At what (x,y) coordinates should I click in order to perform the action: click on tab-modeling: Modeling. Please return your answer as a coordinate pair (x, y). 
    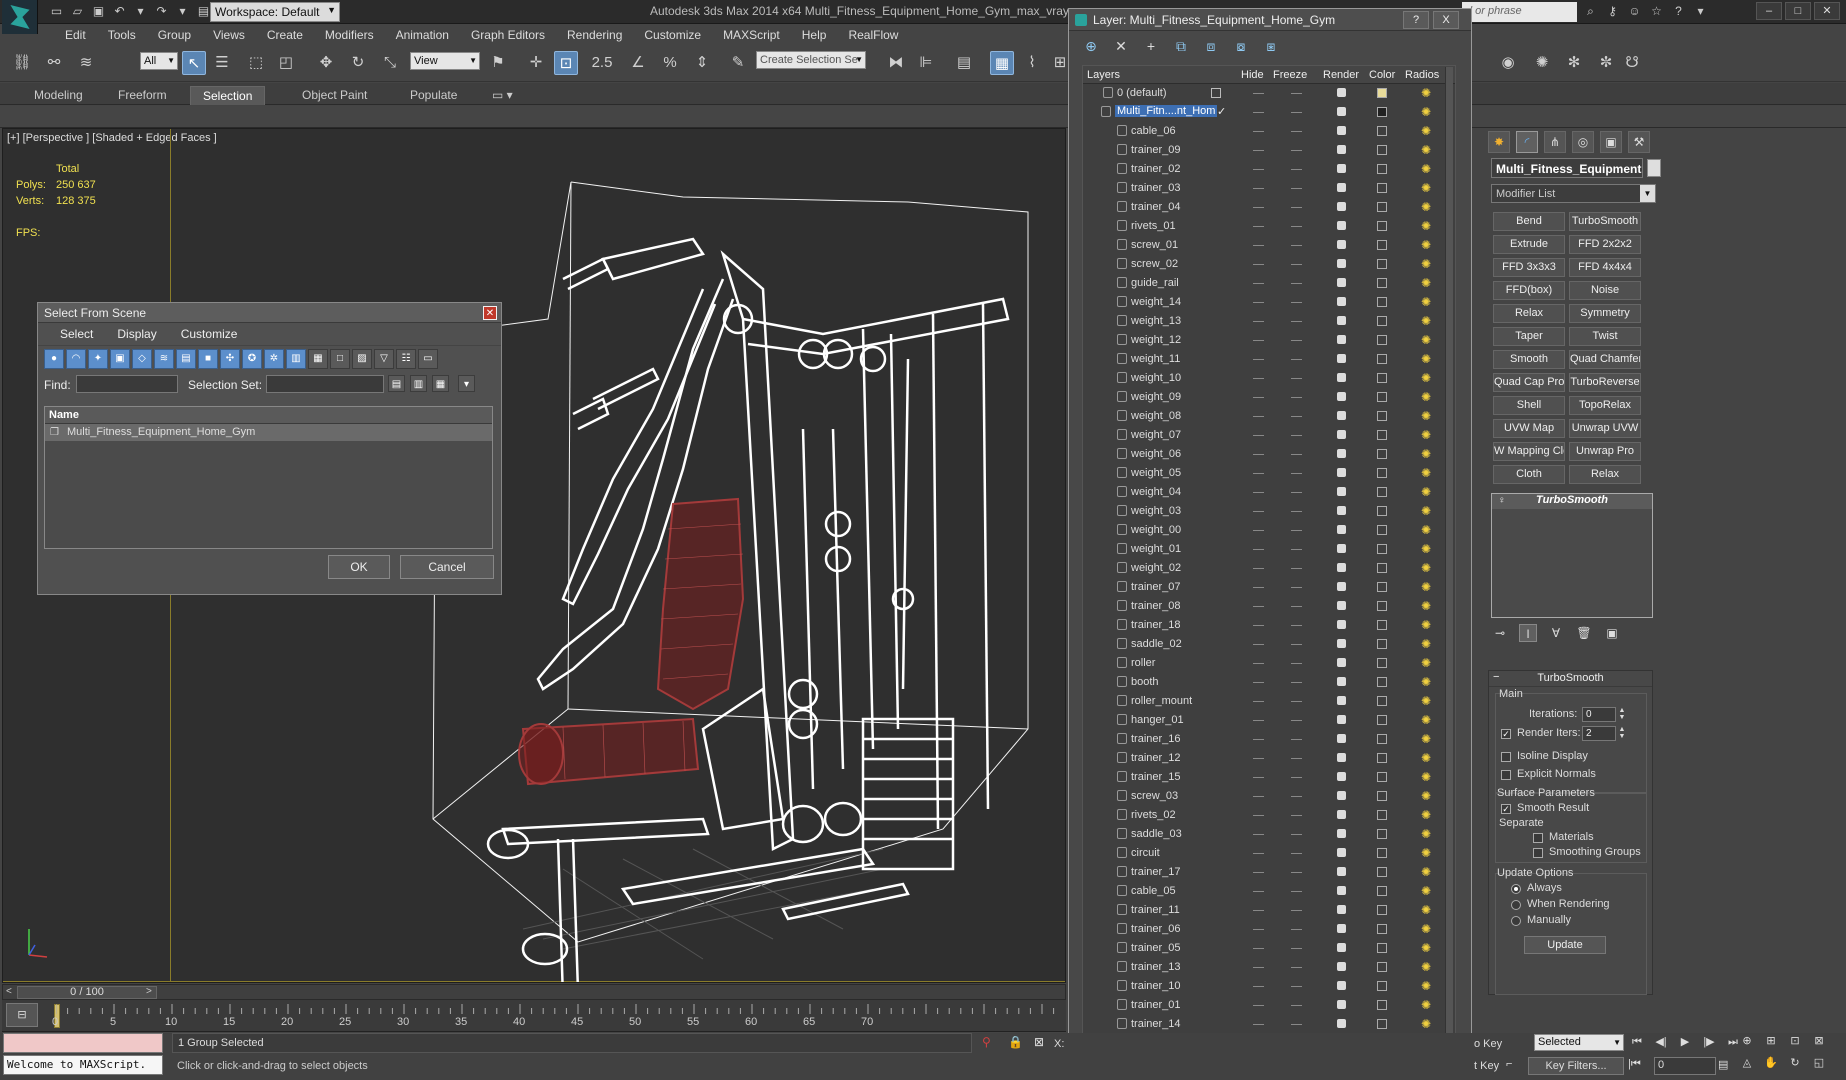
    Looking at the image, I should click on (58, 95).